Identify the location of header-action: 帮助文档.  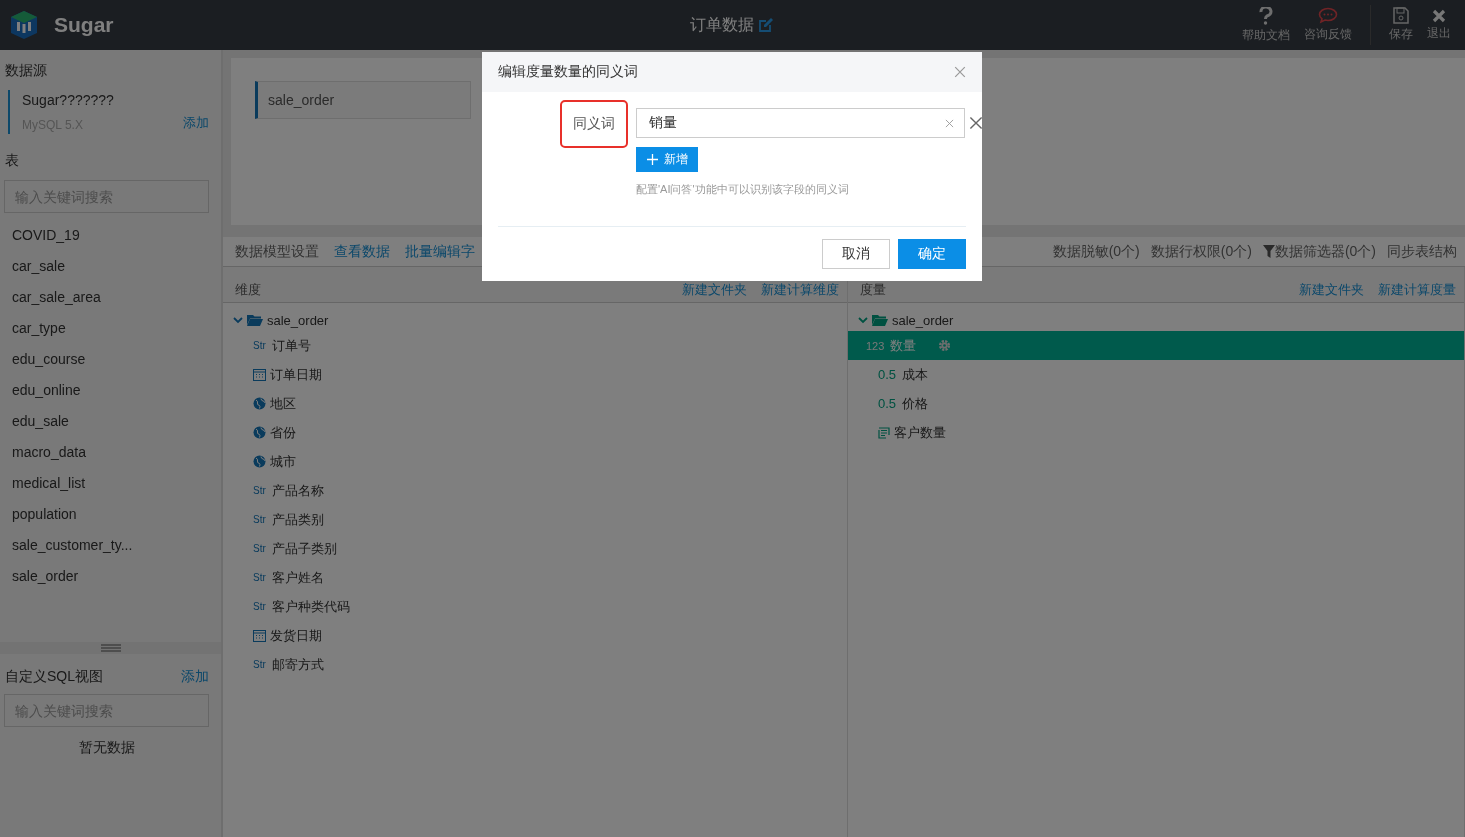
(1266, 25).